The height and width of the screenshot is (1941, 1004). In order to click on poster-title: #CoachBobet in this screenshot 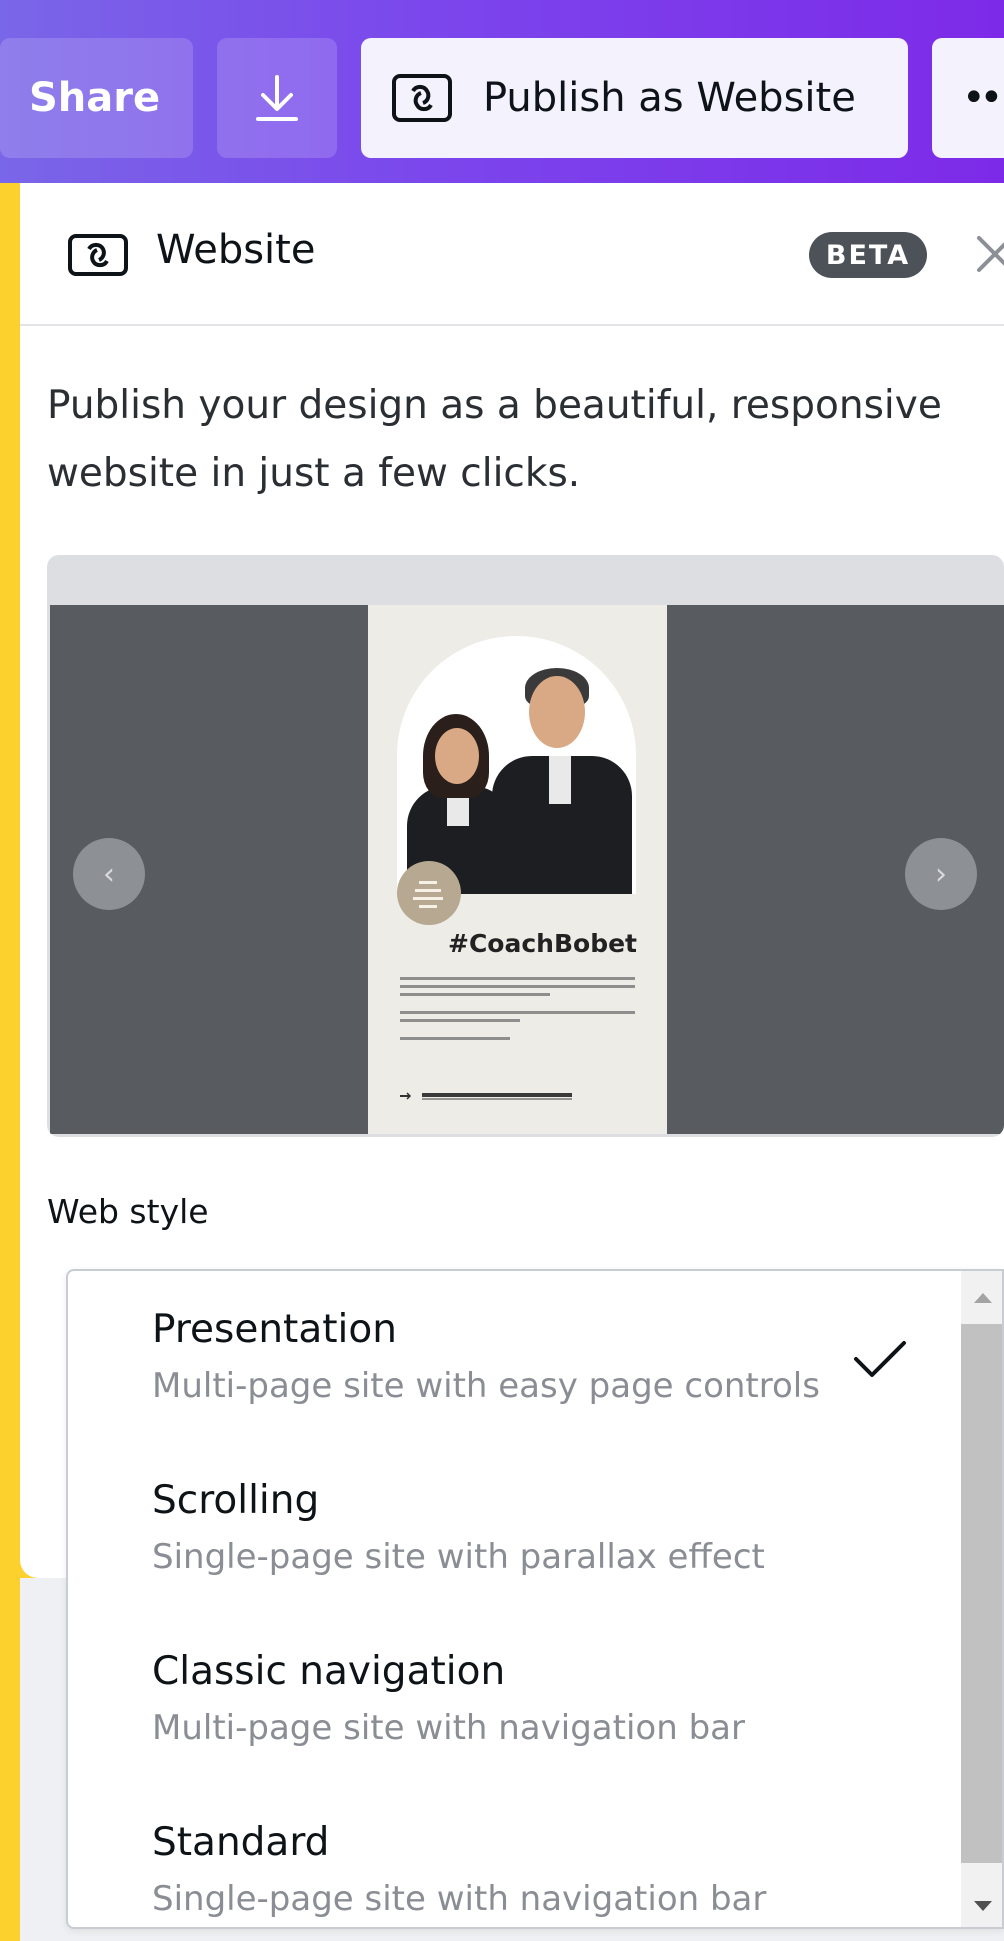, I will do `click(542, 943)`.